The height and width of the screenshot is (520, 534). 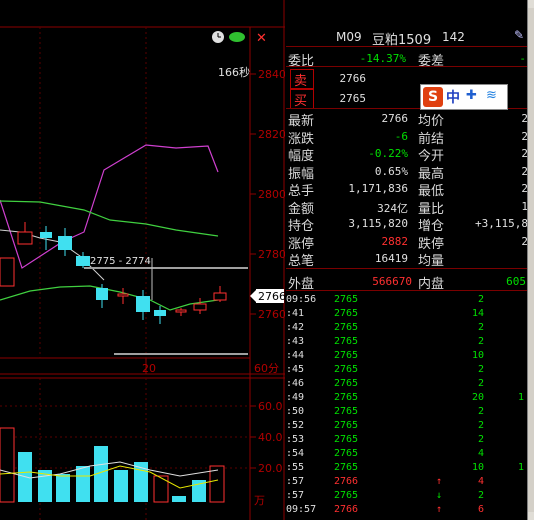 I want to click on pen-icon: ✎, so click(x=519, y=35).